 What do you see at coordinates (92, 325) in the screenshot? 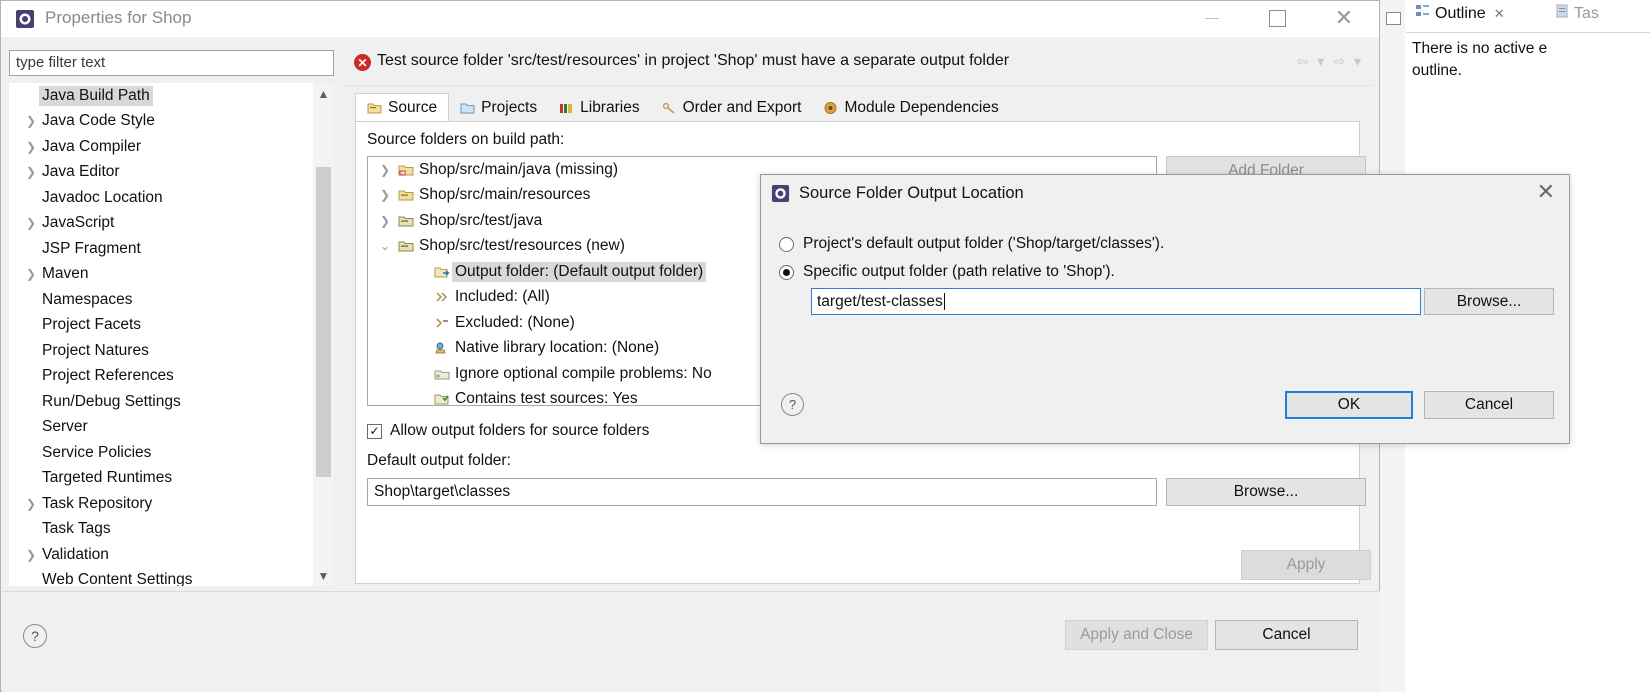
I see `sidebar-item-label: Project Facets` at bounding box center [92, 325].